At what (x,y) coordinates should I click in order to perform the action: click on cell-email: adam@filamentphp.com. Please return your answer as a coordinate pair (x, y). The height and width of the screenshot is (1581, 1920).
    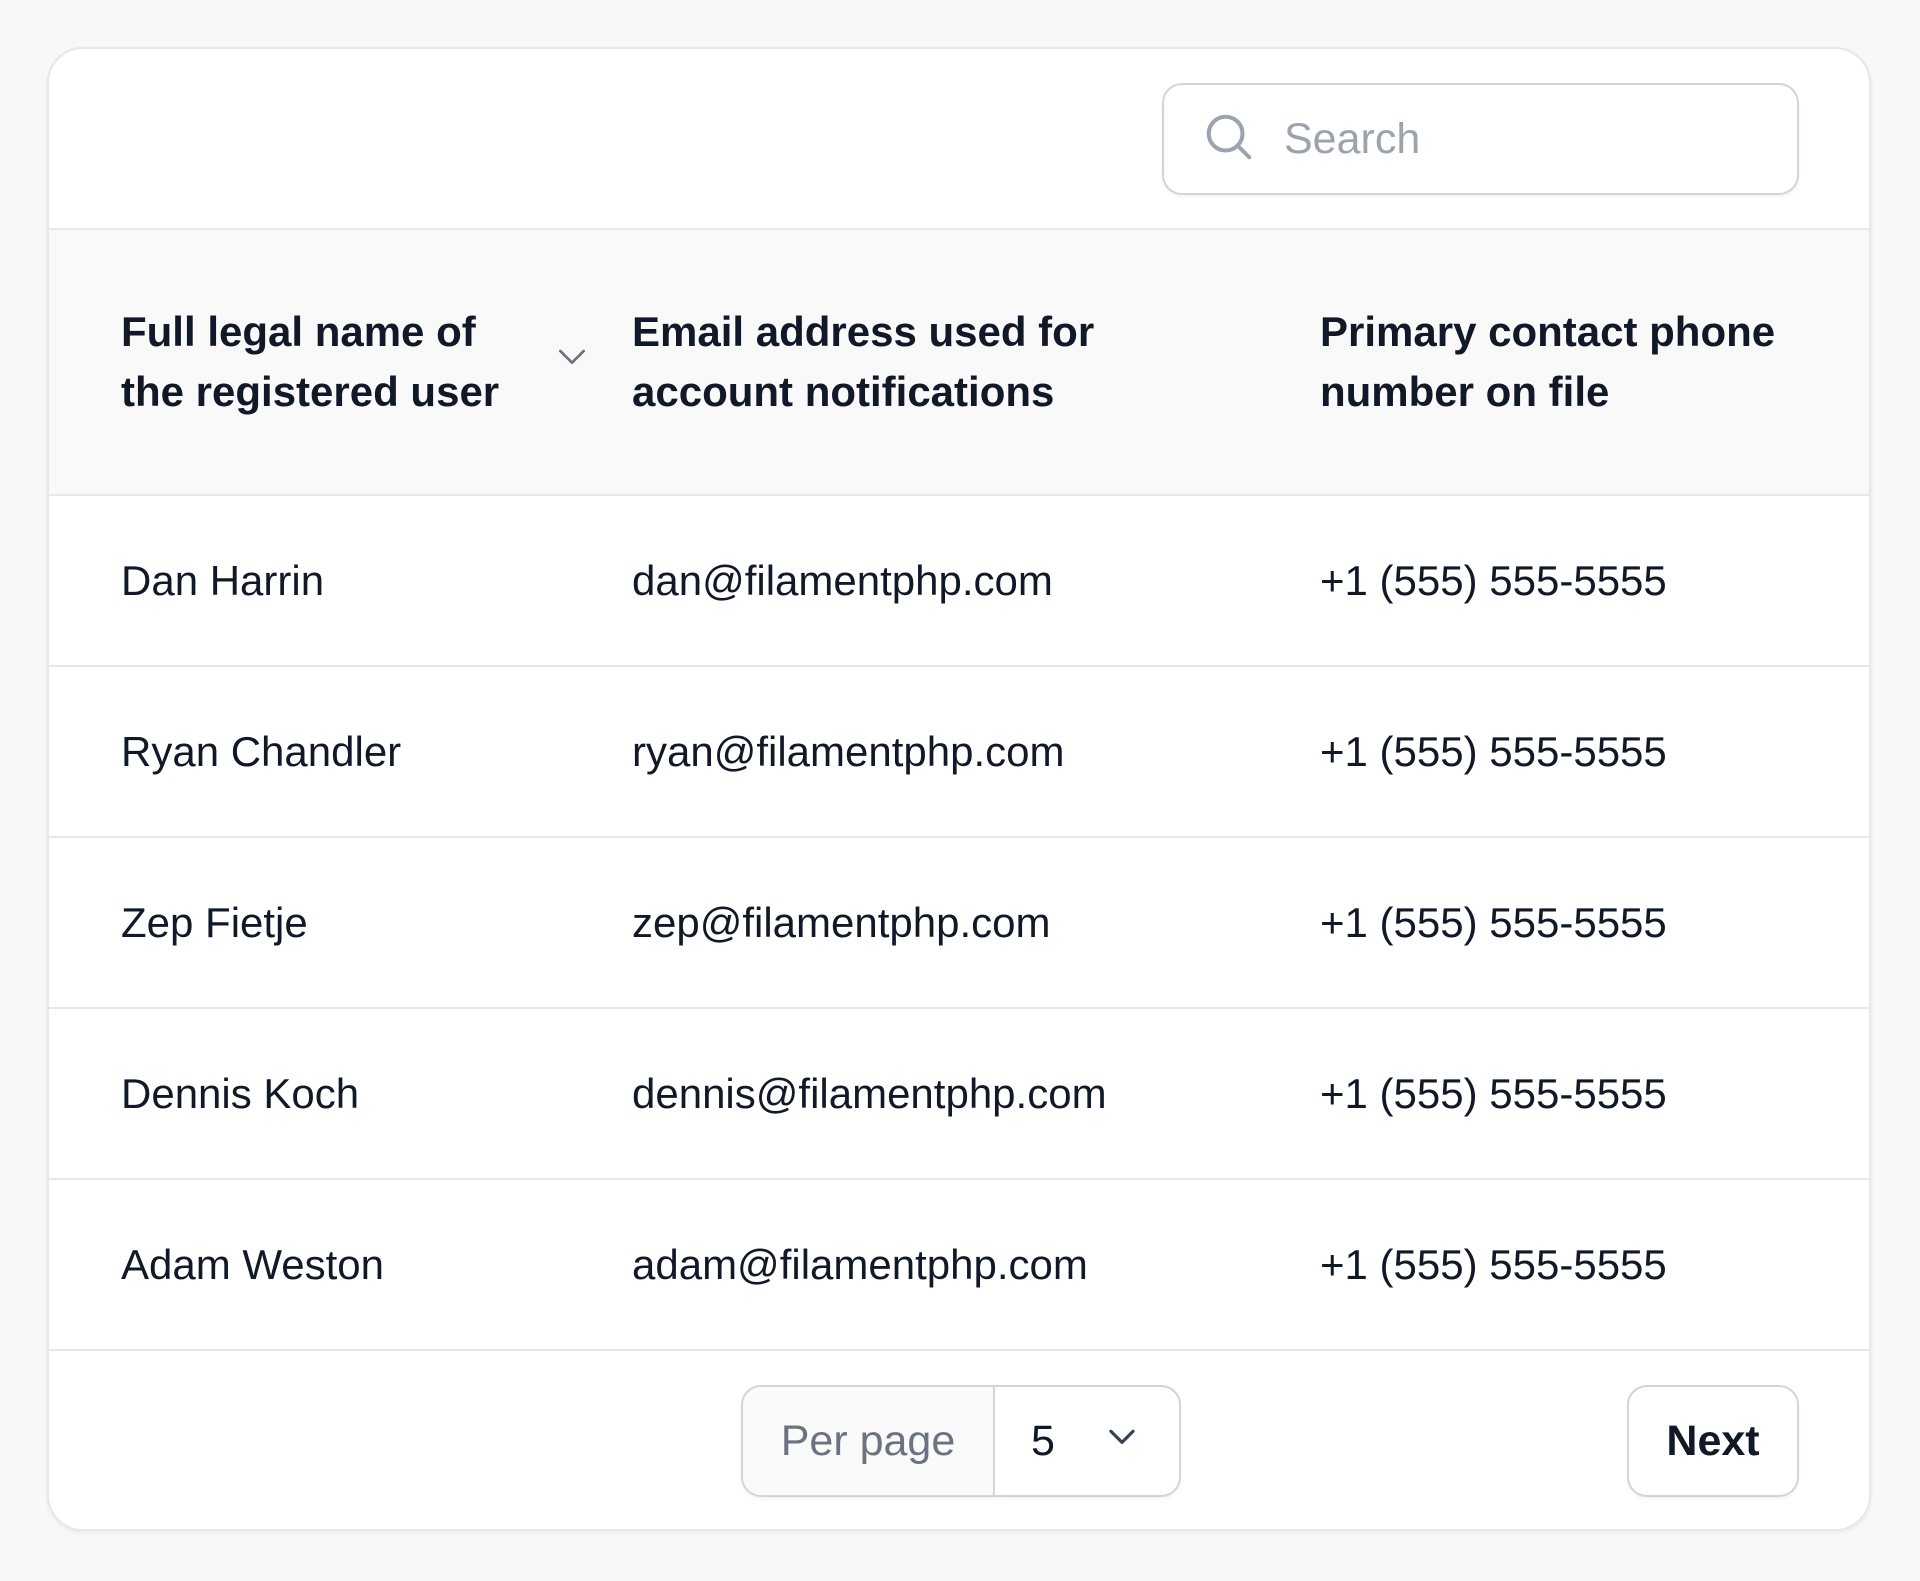
    Looking at the image, I should click on (976, 1265).